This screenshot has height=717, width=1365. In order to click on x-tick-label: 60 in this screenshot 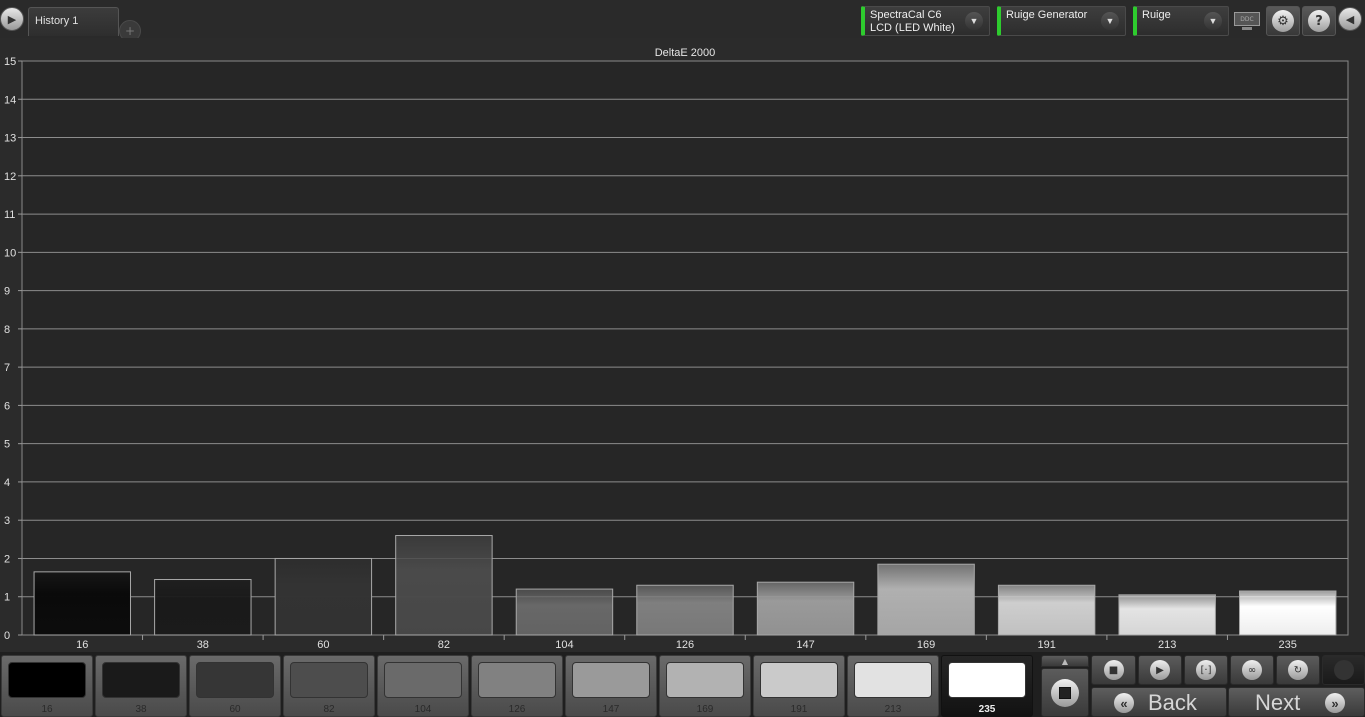, I will do `click(323, 645)`.